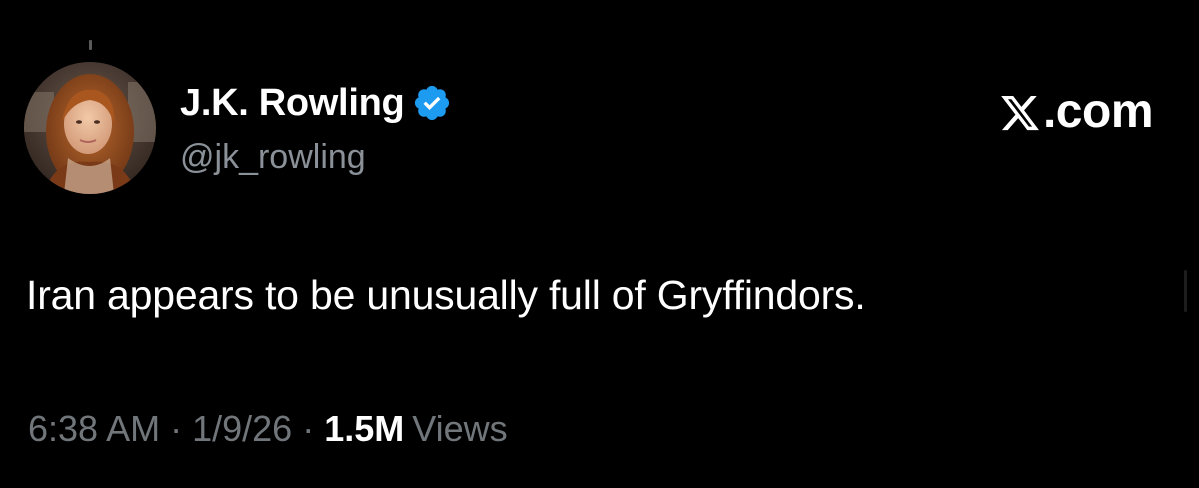 The width and height of the screenshot is (1199, 488). I want to click on x-logo-icon, so click(1020, 112).